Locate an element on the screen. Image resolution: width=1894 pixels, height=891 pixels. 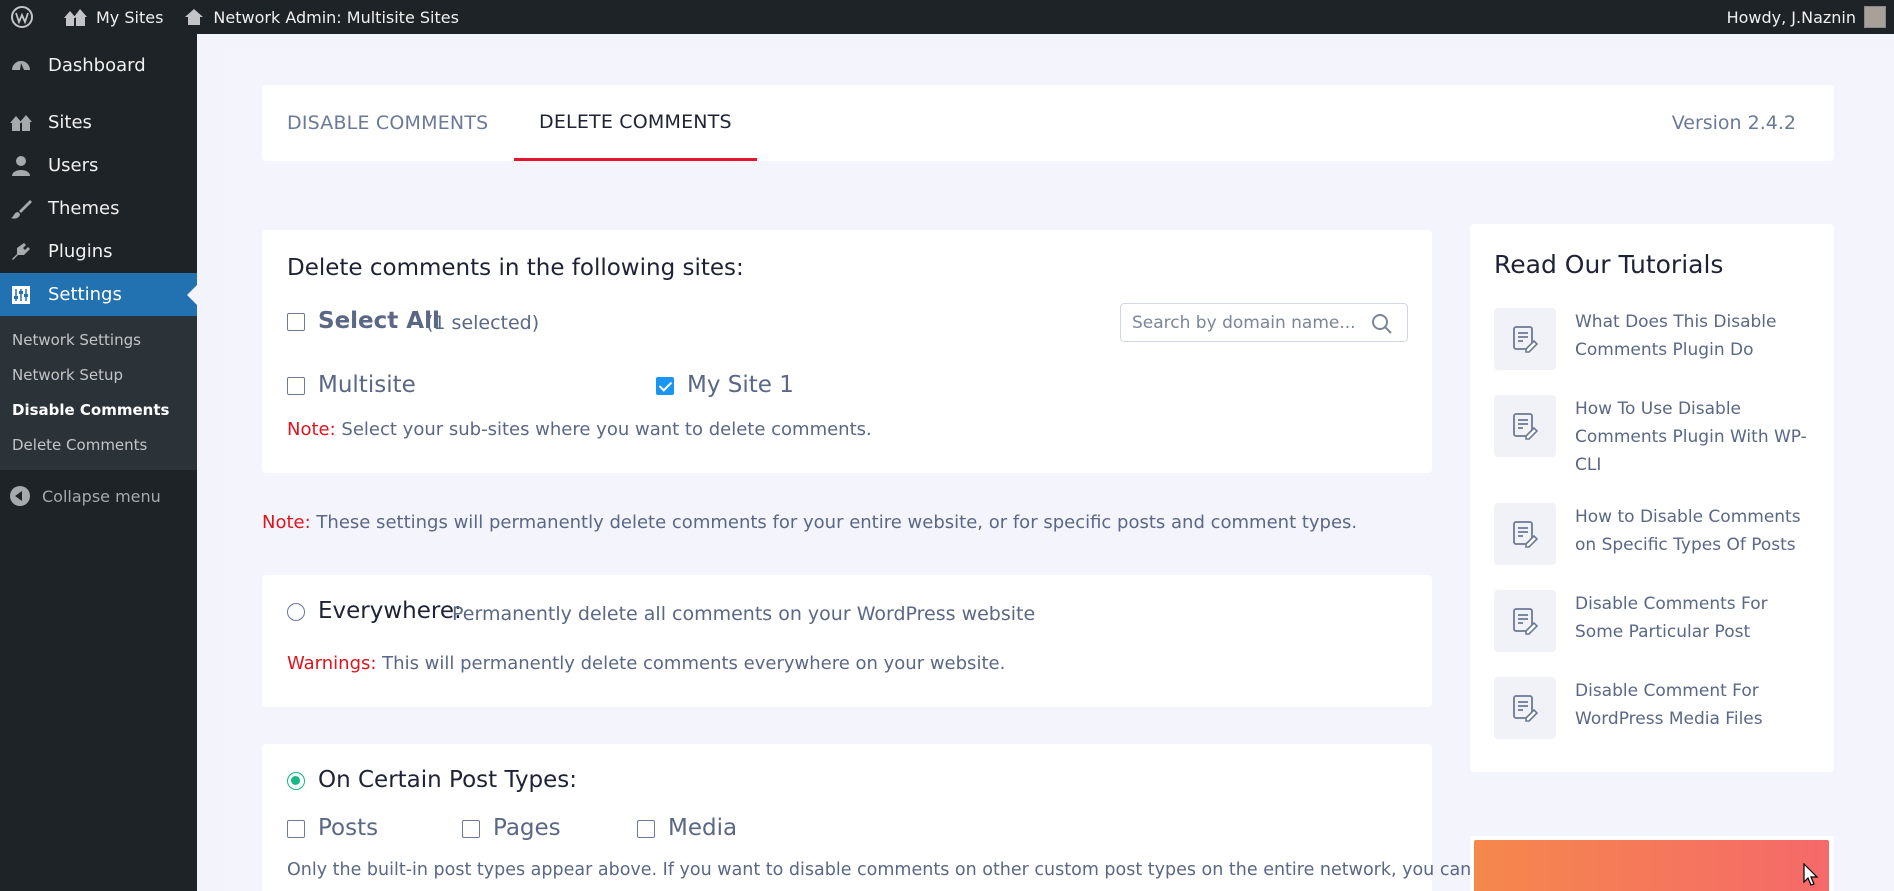
select-all-checkbox is located at coordinates (296, 322).